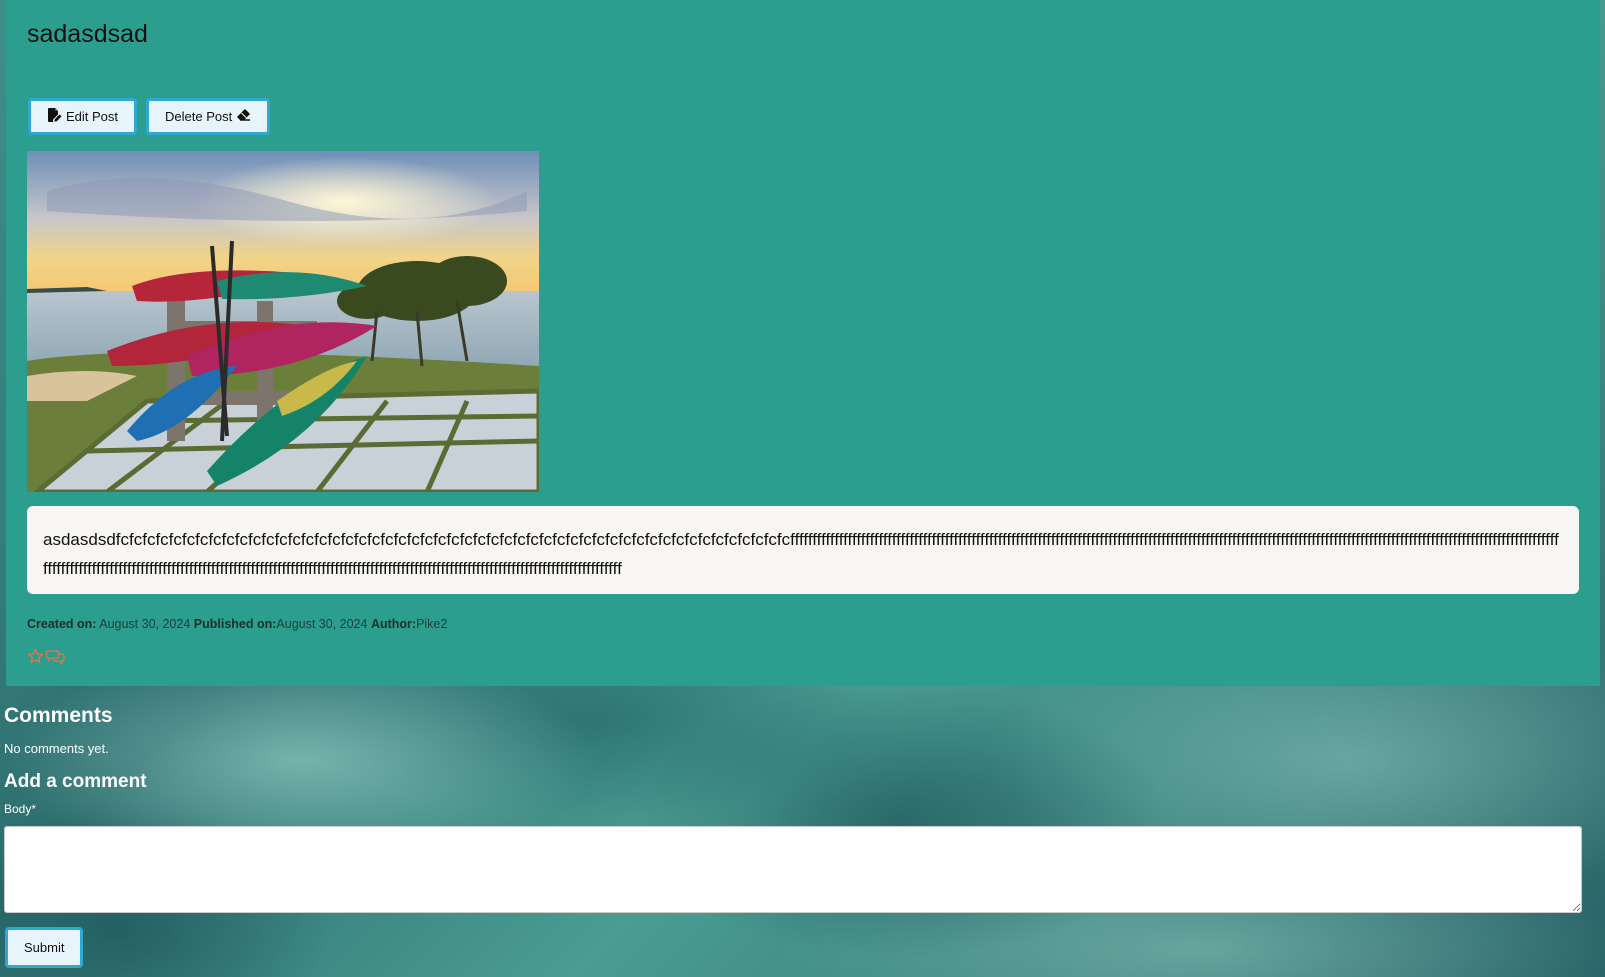  Describe the element at coordinates (56, 748) in the screenshot. I see `no-comments-text: No comments yet.` at that location.